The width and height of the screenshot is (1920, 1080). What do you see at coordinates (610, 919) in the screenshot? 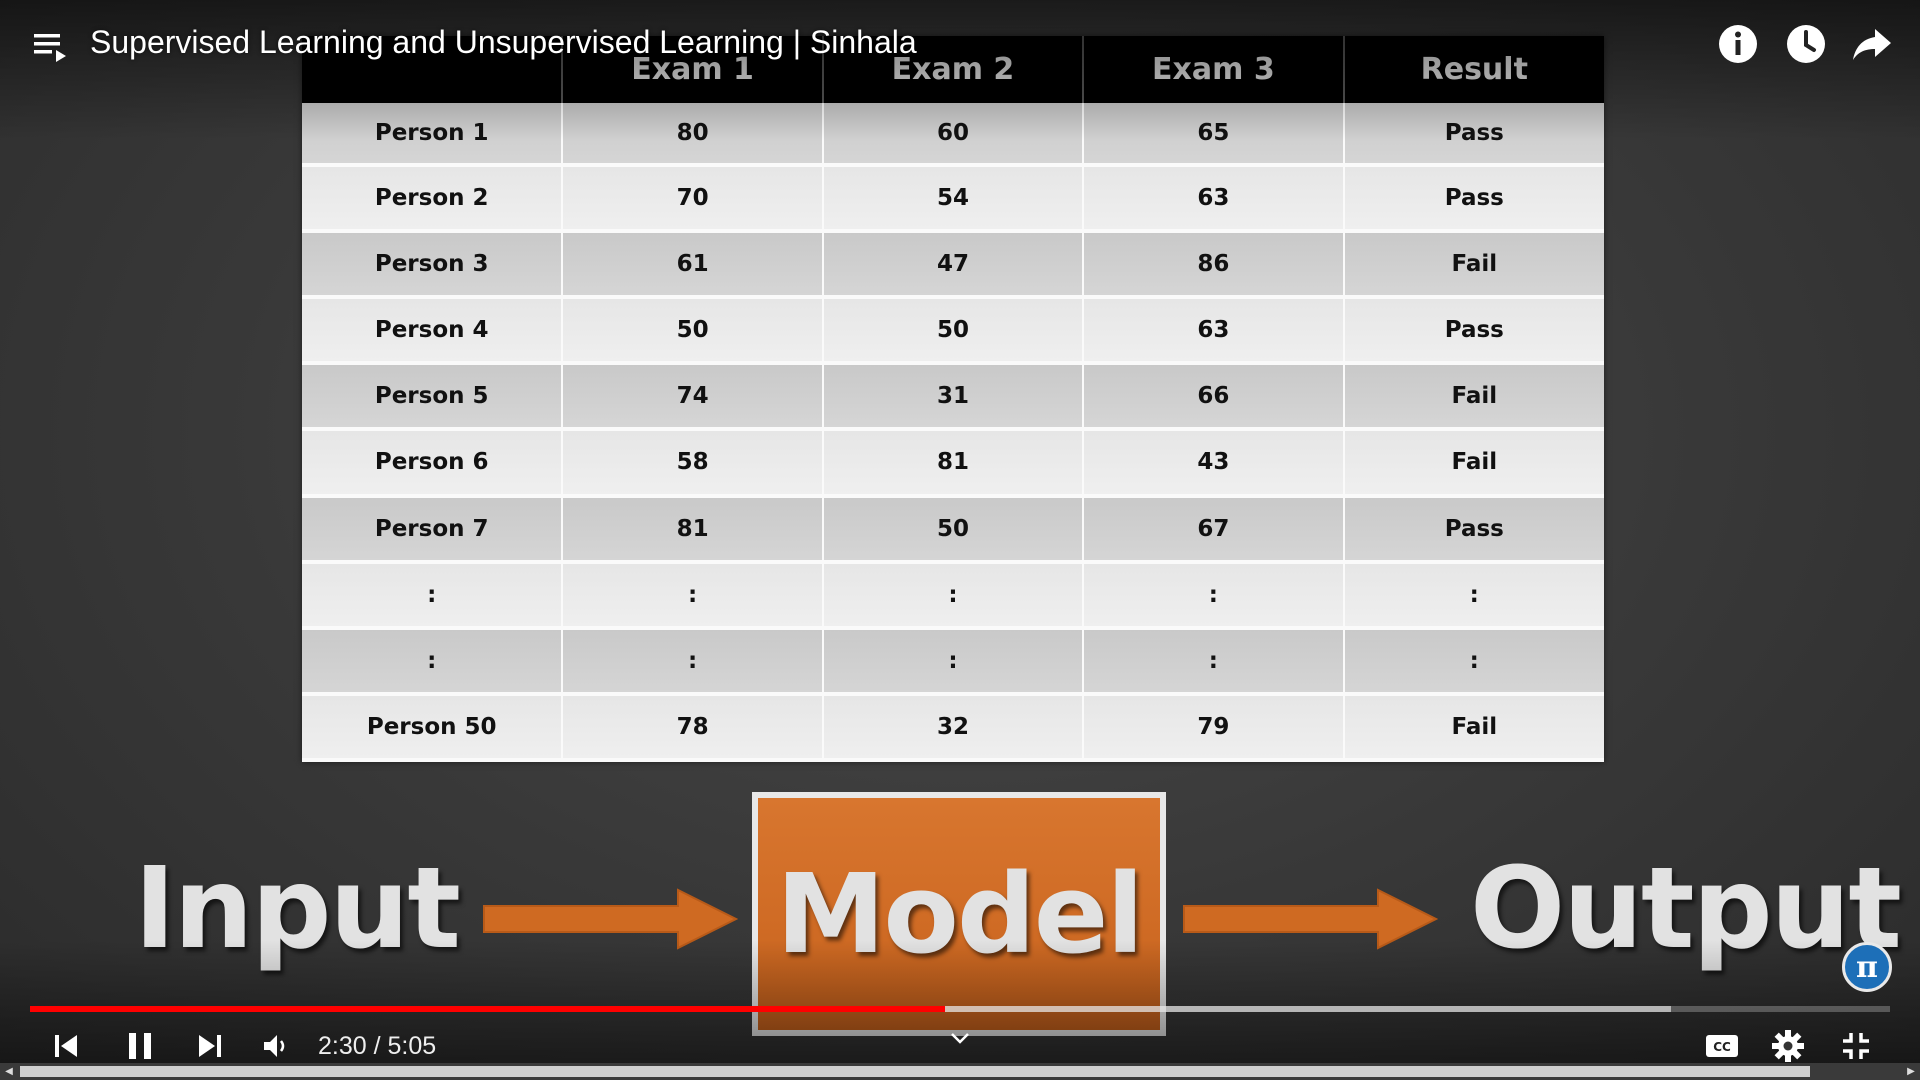
I see `input-arrow` at bounding box center [610, 919].